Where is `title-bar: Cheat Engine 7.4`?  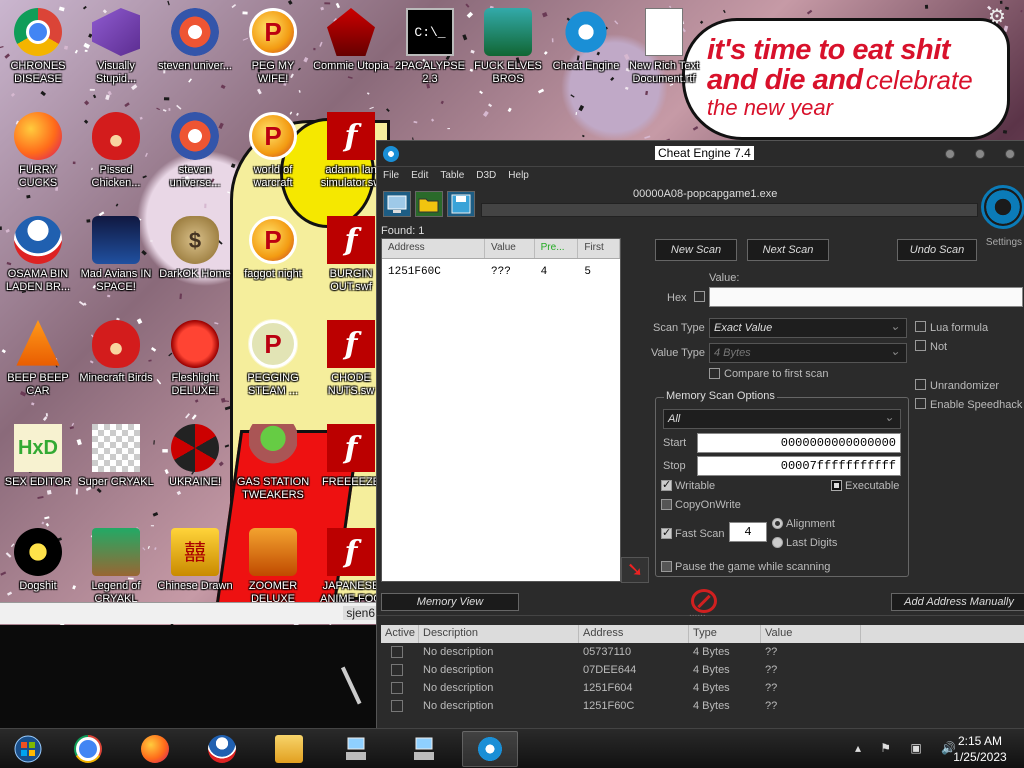 title-bar: Cheat Engine 7.4 is located at coordinates (700, 154).